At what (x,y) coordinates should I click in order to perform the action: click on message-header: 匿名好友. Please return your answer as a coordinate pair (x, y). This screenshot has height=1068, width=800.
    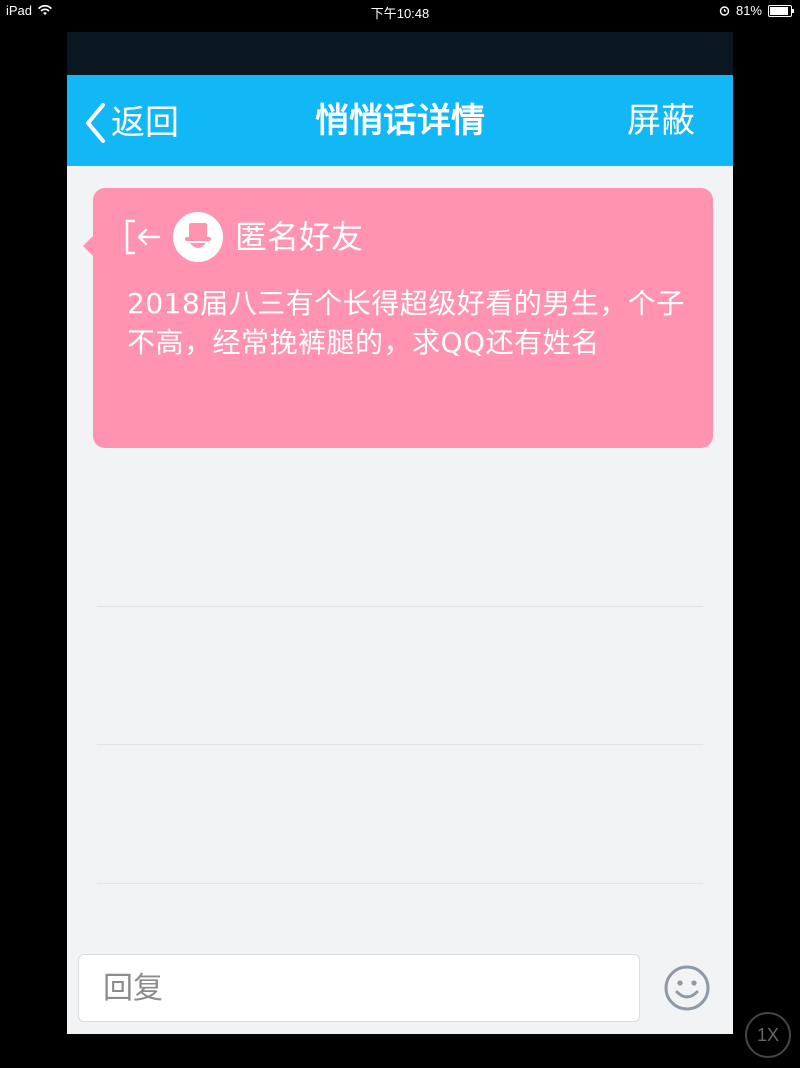
    Looking at the image, I should click on (243, 237).